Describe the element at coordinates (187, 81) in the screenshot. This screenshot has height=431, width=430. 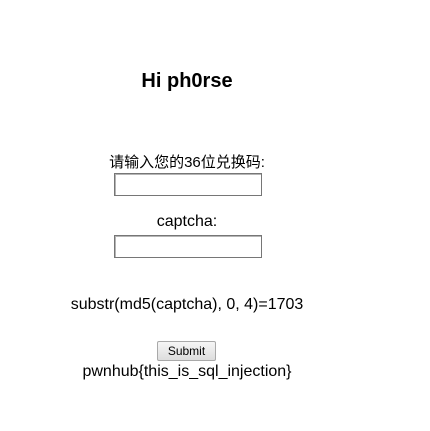
I see `greeting-title: Hi ph0rse` at that location.